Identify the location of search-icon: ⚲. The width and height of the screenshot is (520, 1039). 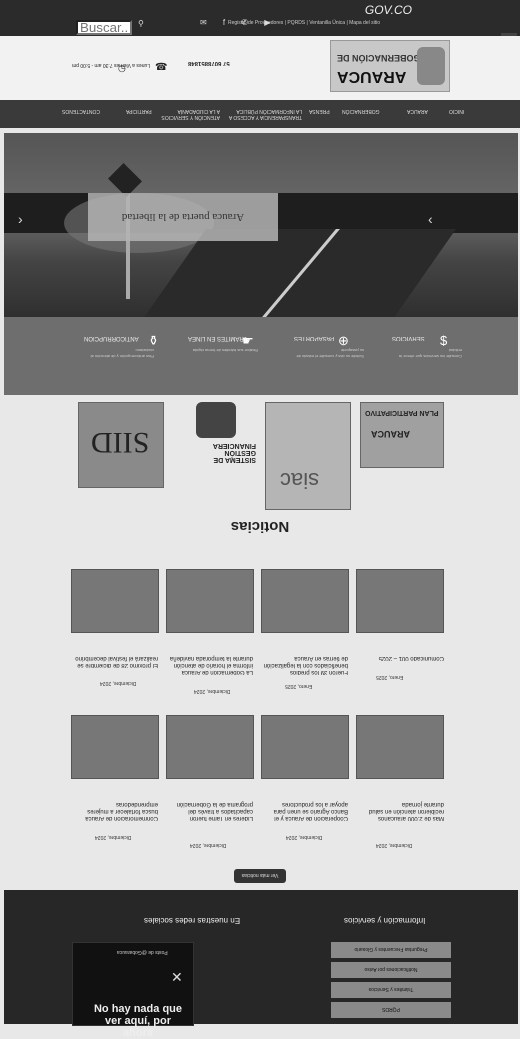
(141, 23).